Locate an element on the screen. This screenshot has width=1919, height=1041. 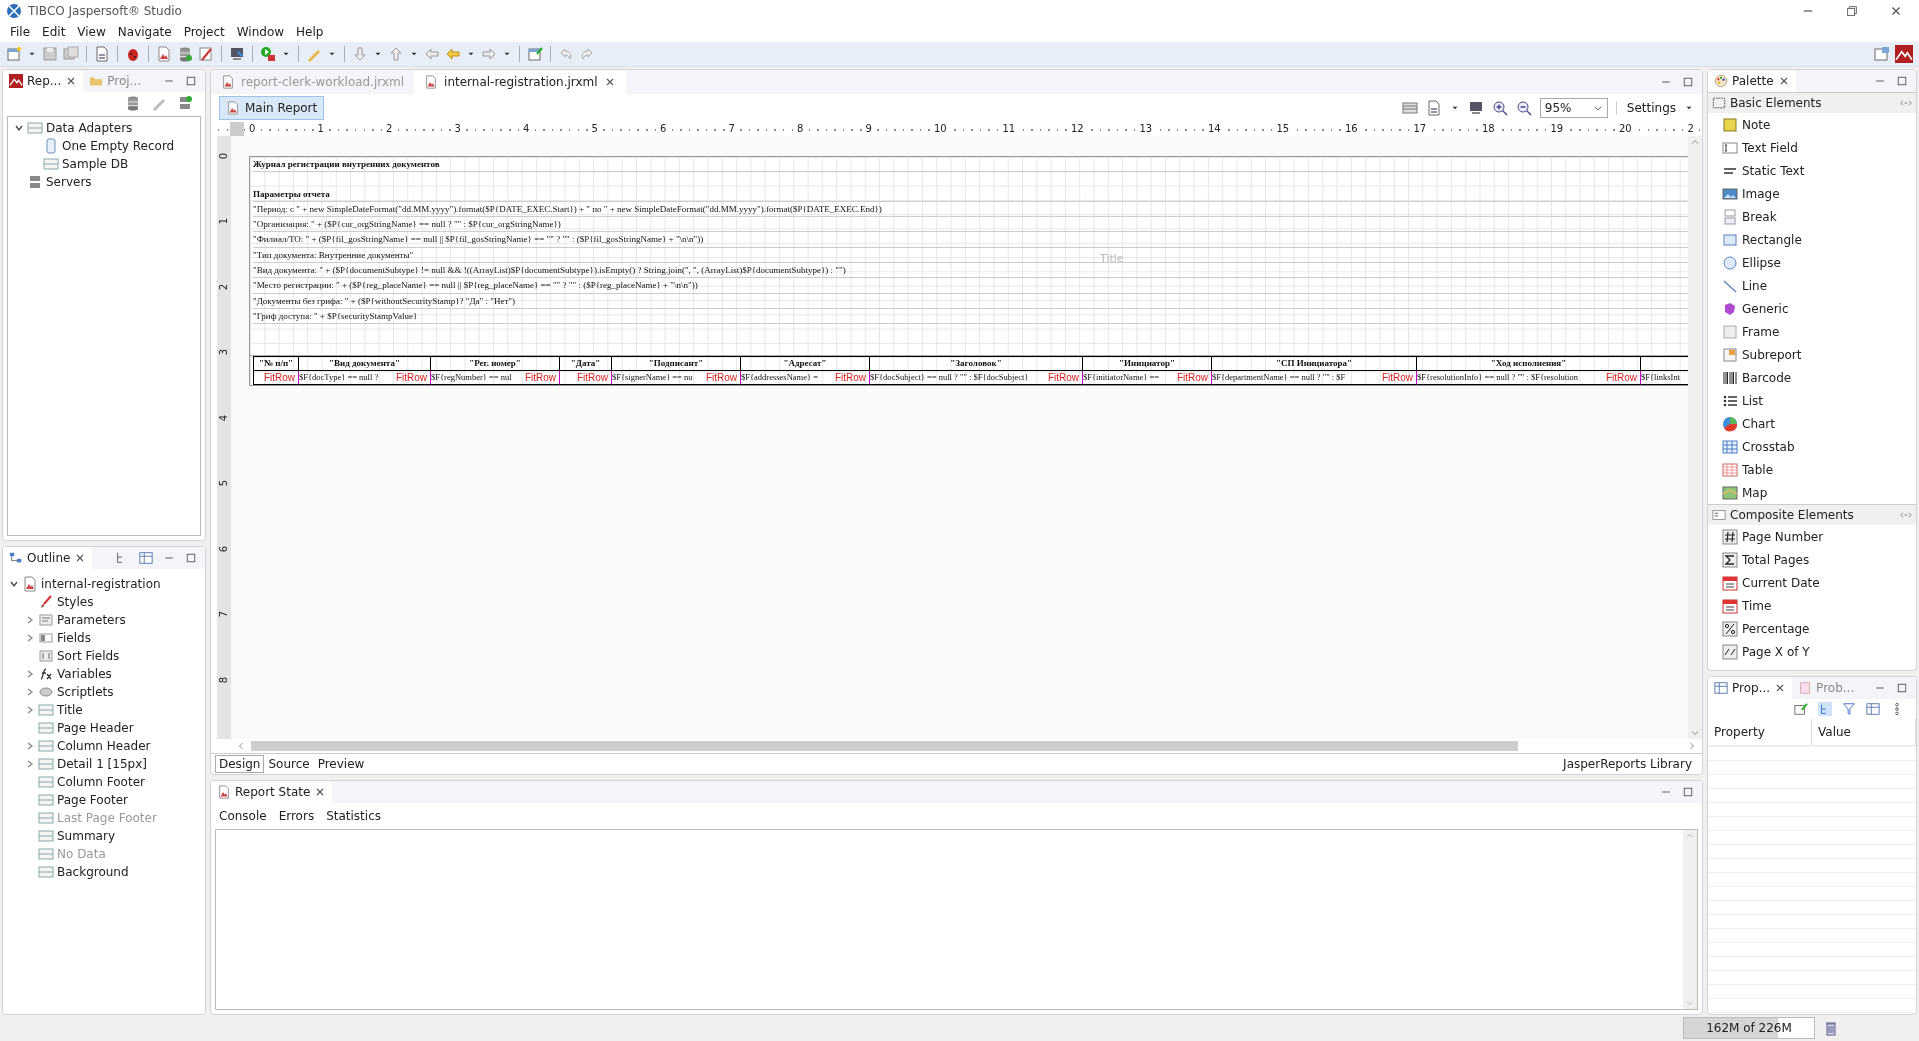
tree-view-icon is located at coordinates (1825, 709).